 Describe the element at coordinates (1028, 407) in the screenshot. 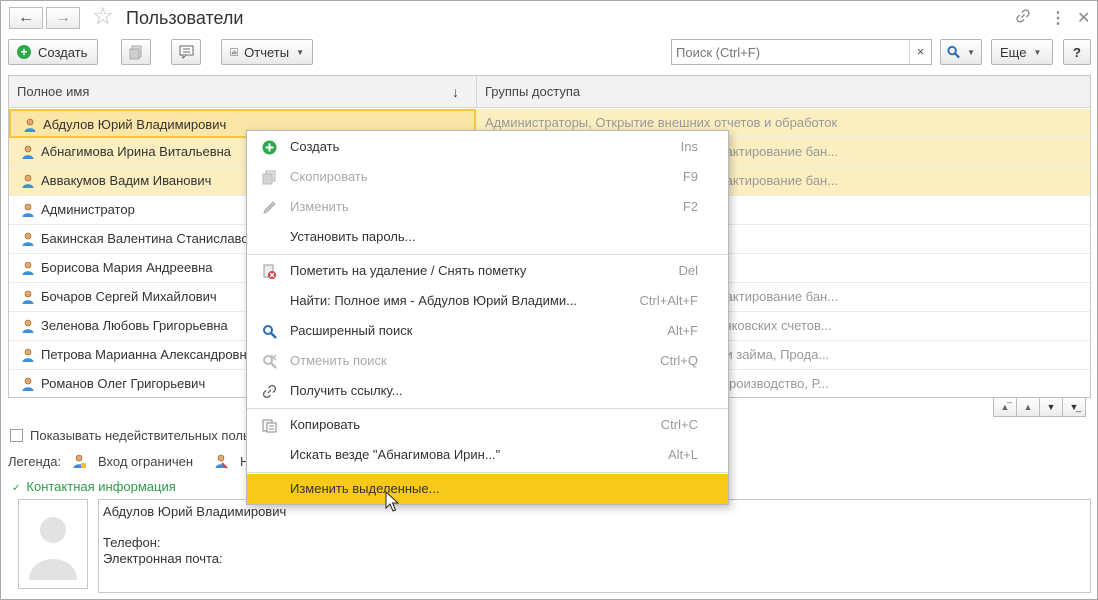

I see `scroll-up-icon: ▲` at that location.